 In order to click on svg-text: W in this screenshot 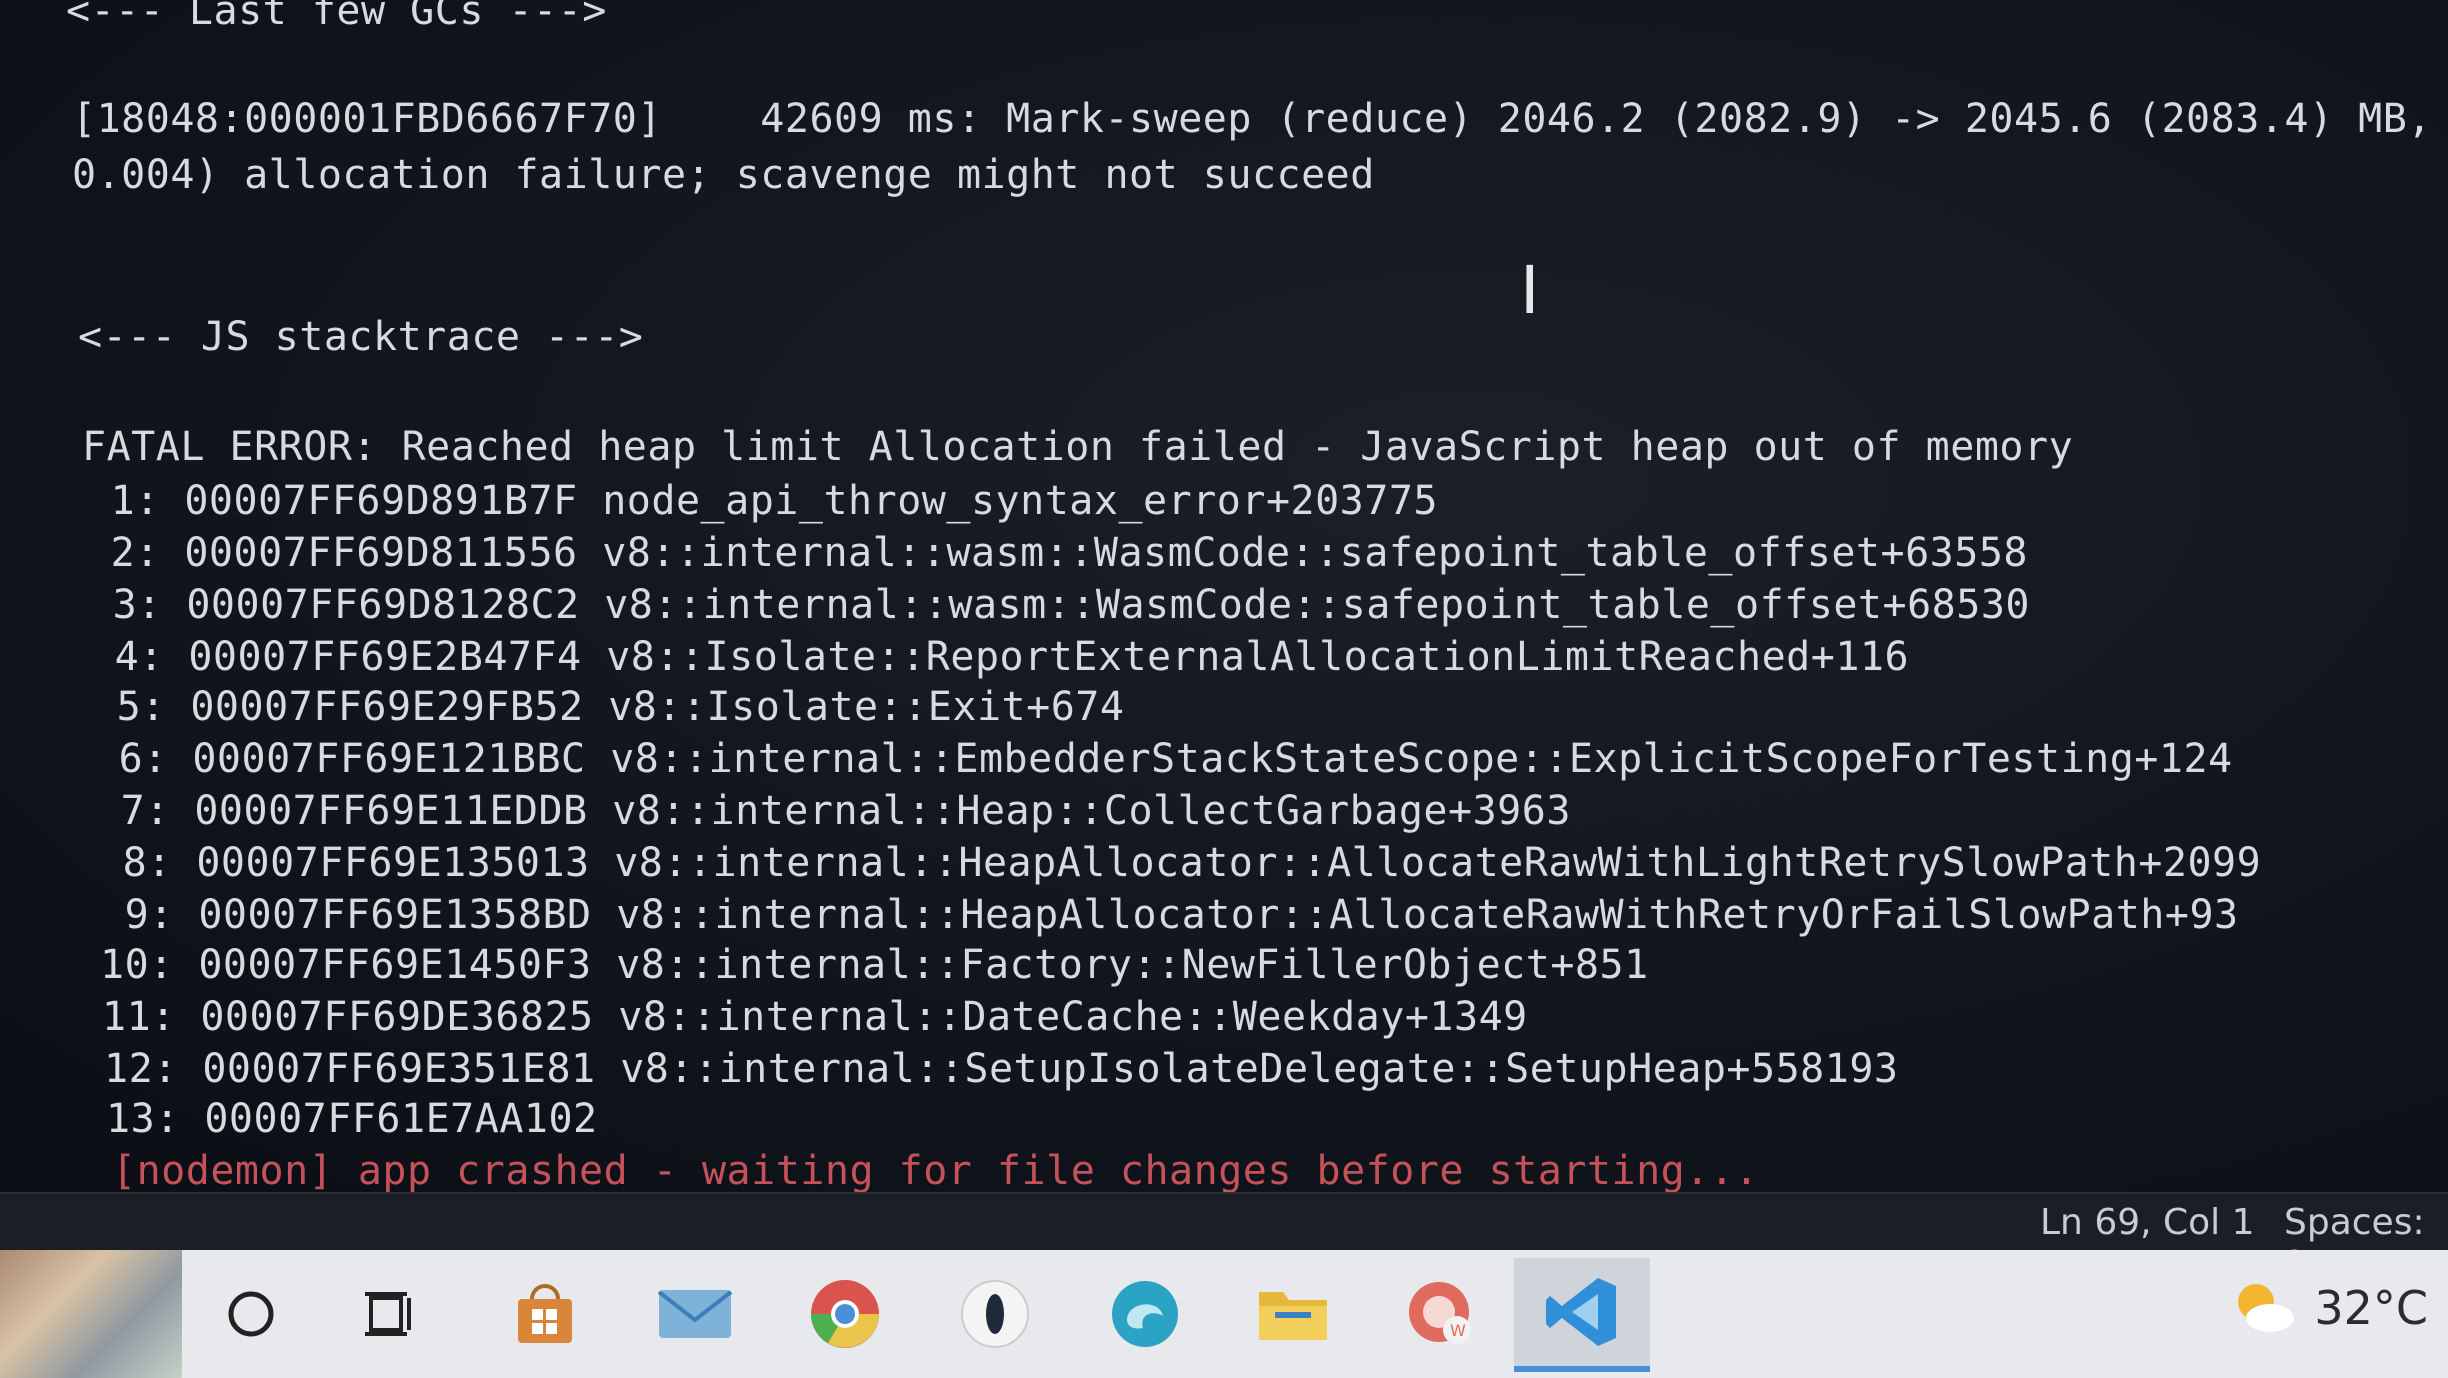, I will do `click(1458, 1330)`.